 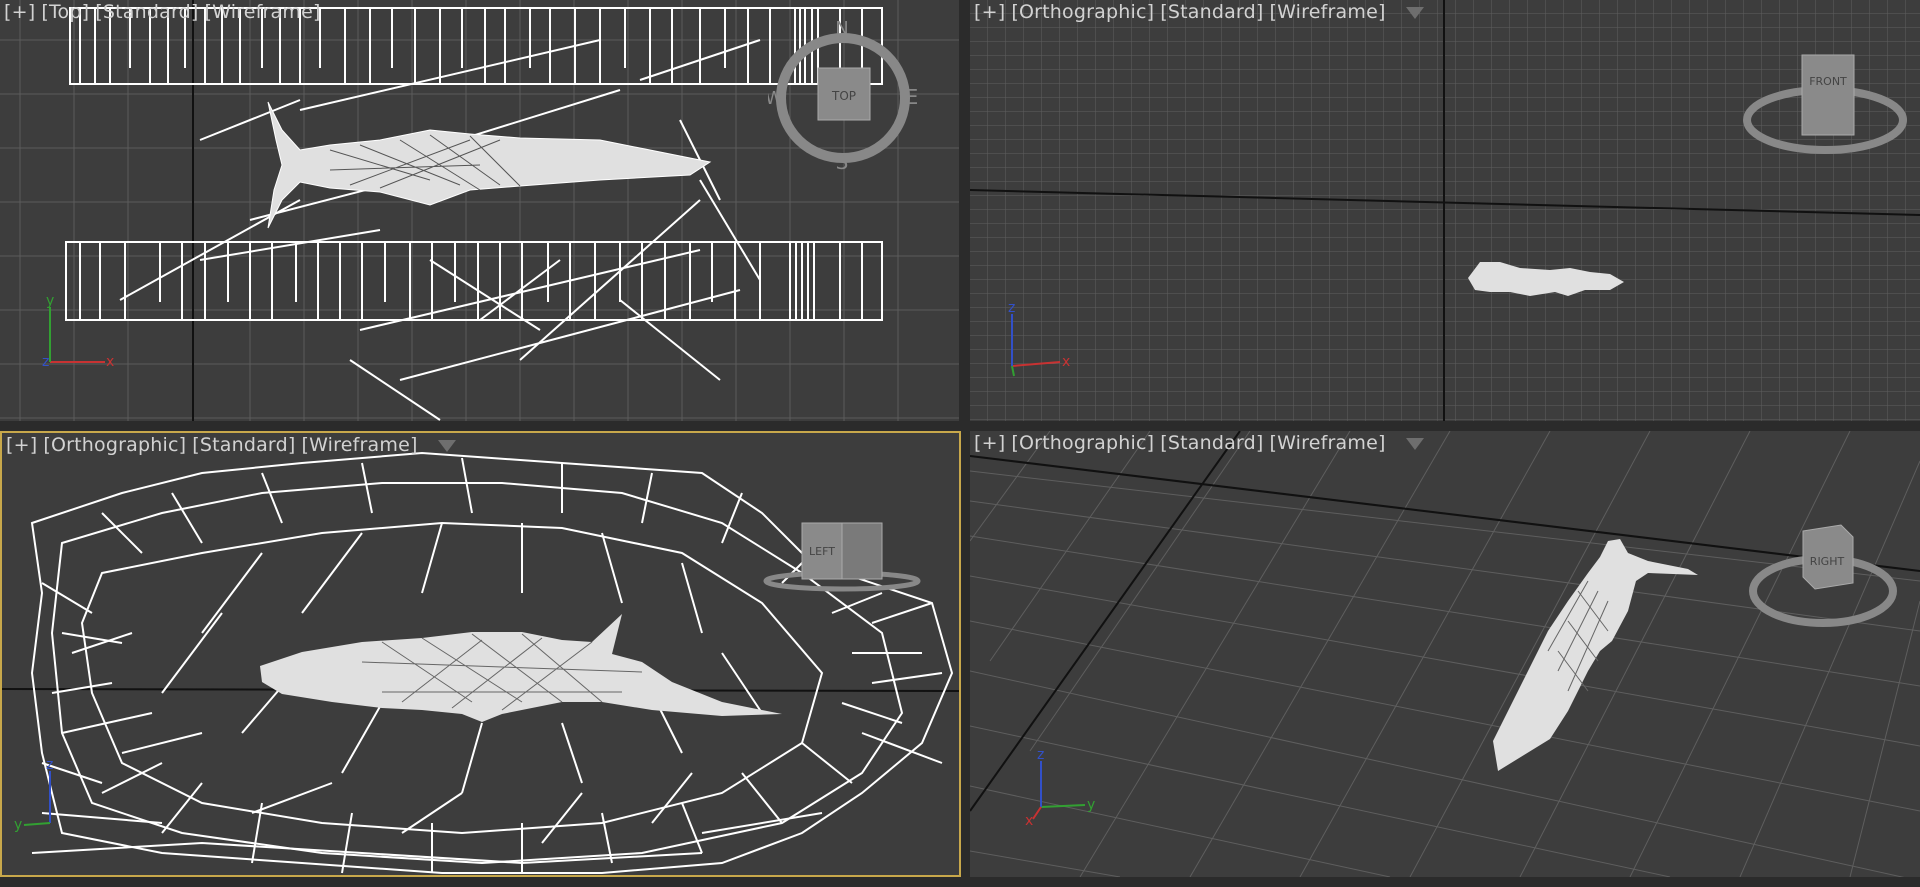 I want to click on viewport-persp-plus-menu: [+], so click(x=989, y=443).